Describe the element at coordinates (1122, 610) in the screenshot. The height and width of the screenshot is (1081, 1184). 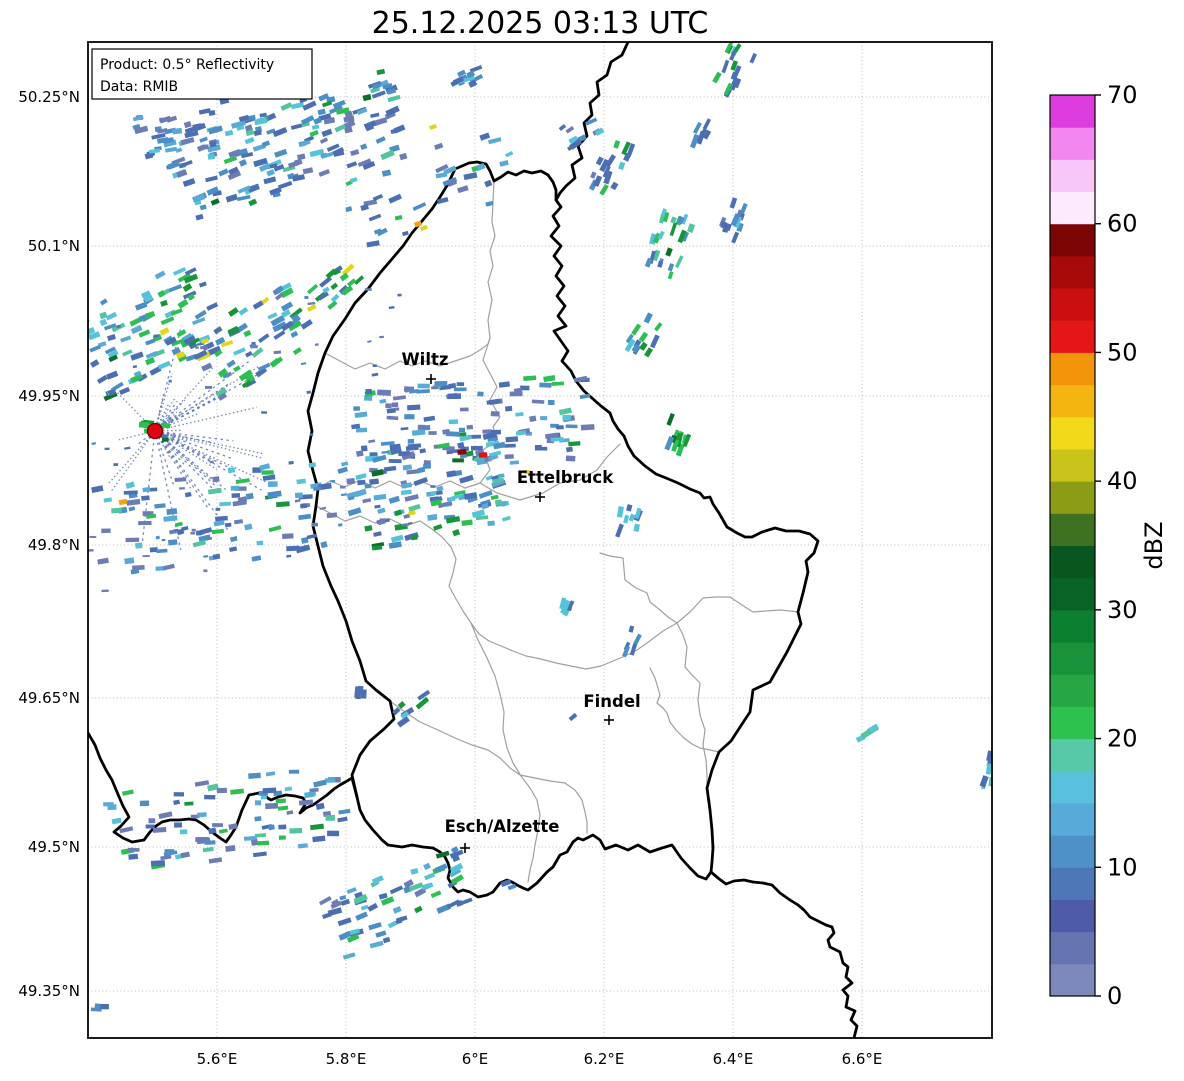
I see `colorbar-tick-label: 30` at that location.